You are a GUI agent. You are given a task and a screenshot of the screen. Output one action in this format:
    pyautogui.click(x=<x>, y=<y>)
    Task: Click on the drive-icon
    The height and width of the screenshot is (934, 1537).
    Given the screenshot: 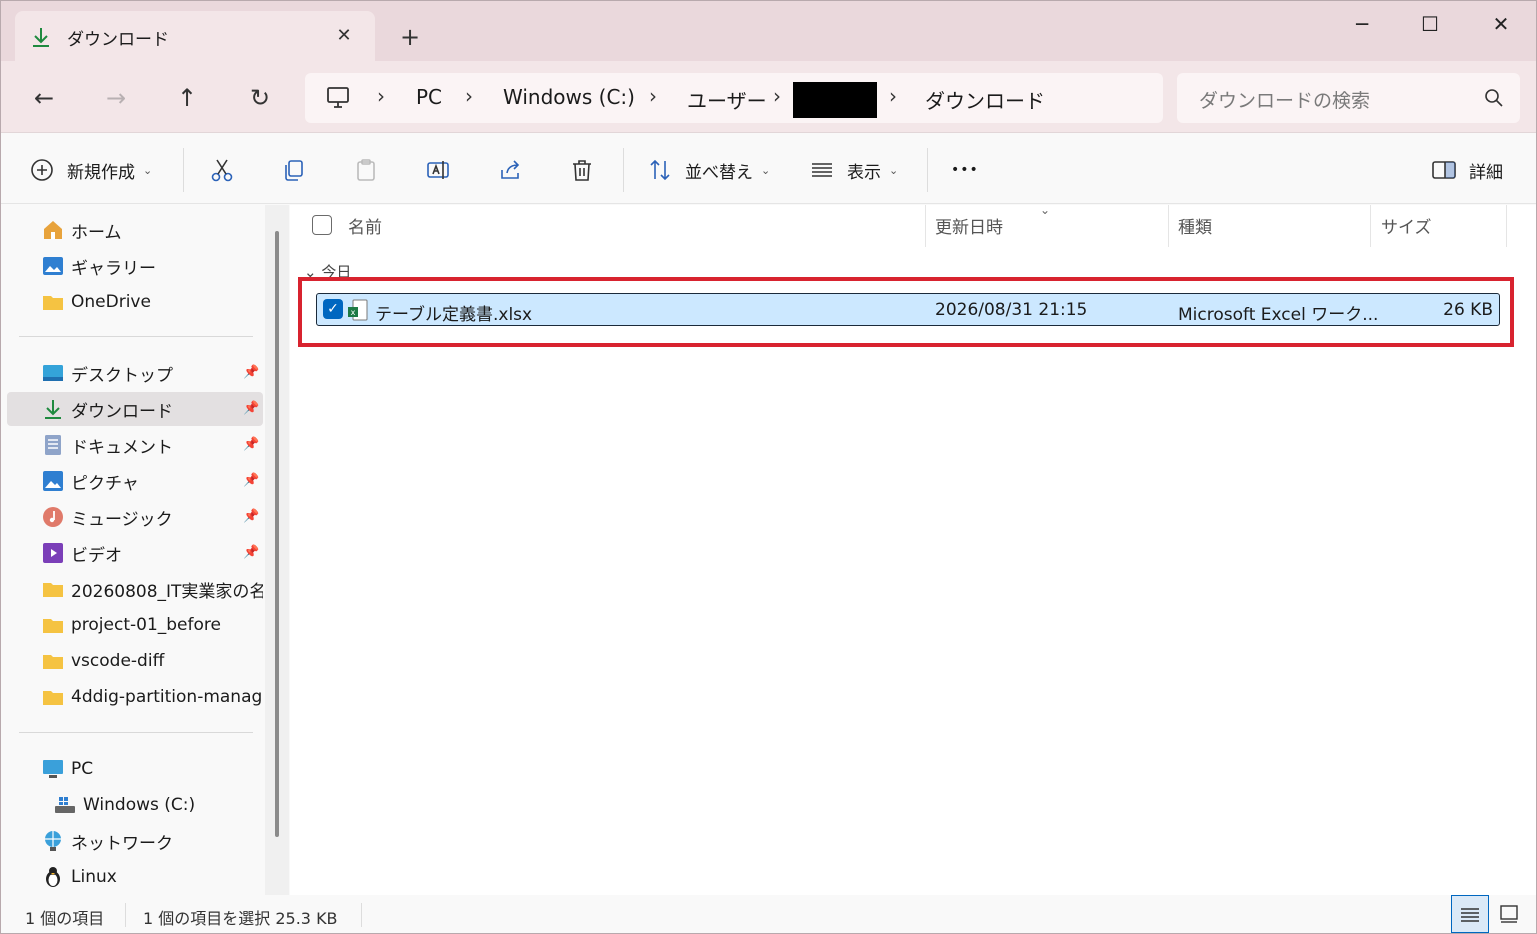 What is the action you would take?
    pyautogui.click(x=65, y=805)
    